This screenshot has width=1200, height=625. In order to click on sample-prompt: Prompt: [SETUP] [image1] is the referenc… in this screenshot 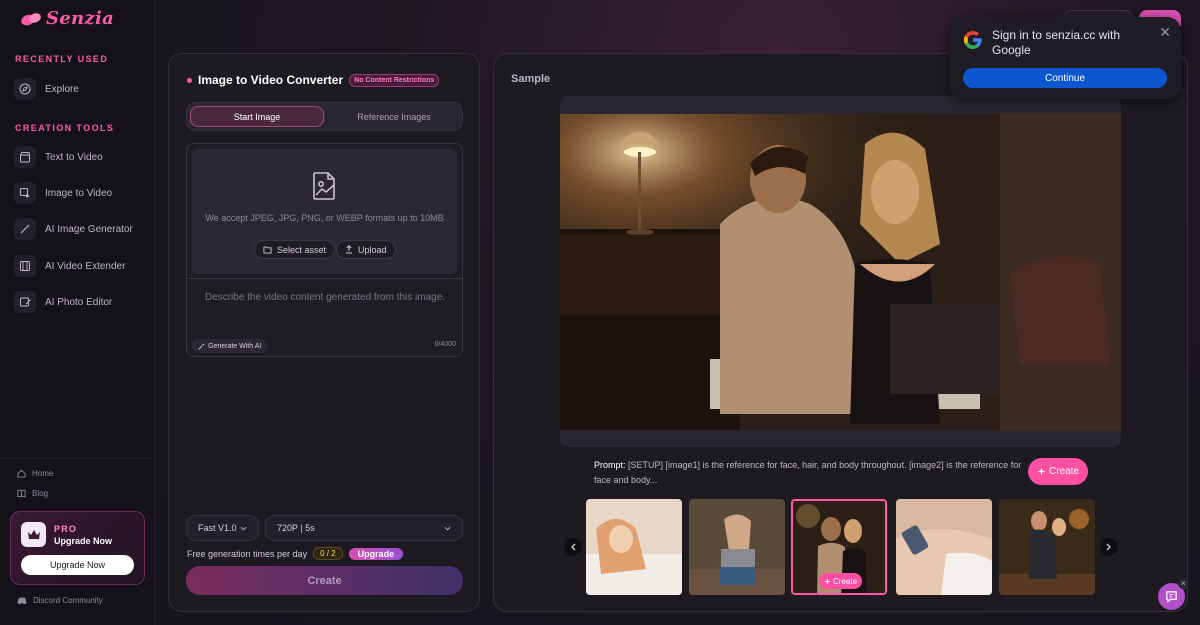, I will do `click(808, 473)`.